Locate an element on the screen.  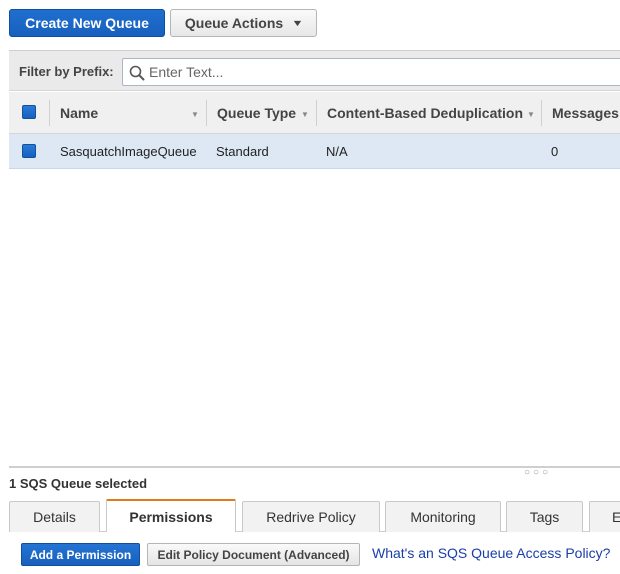
tab-details: Details is located at coordinates (54, 516).